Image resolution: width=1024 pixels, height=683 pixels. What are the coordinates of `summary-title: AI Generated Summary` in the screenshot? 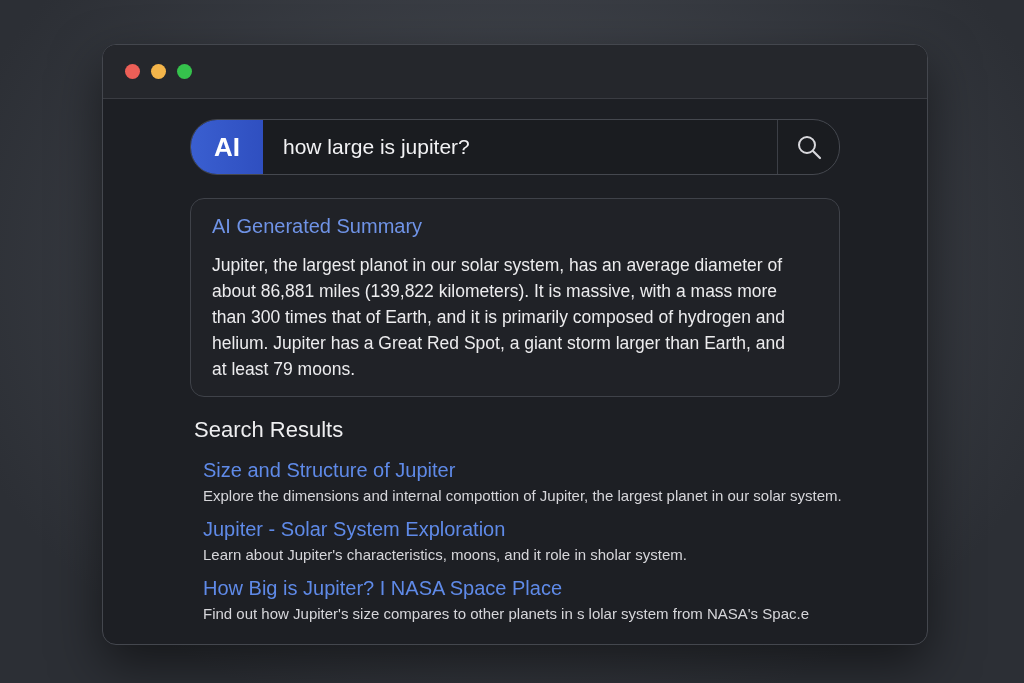 It's located at (318, 226).